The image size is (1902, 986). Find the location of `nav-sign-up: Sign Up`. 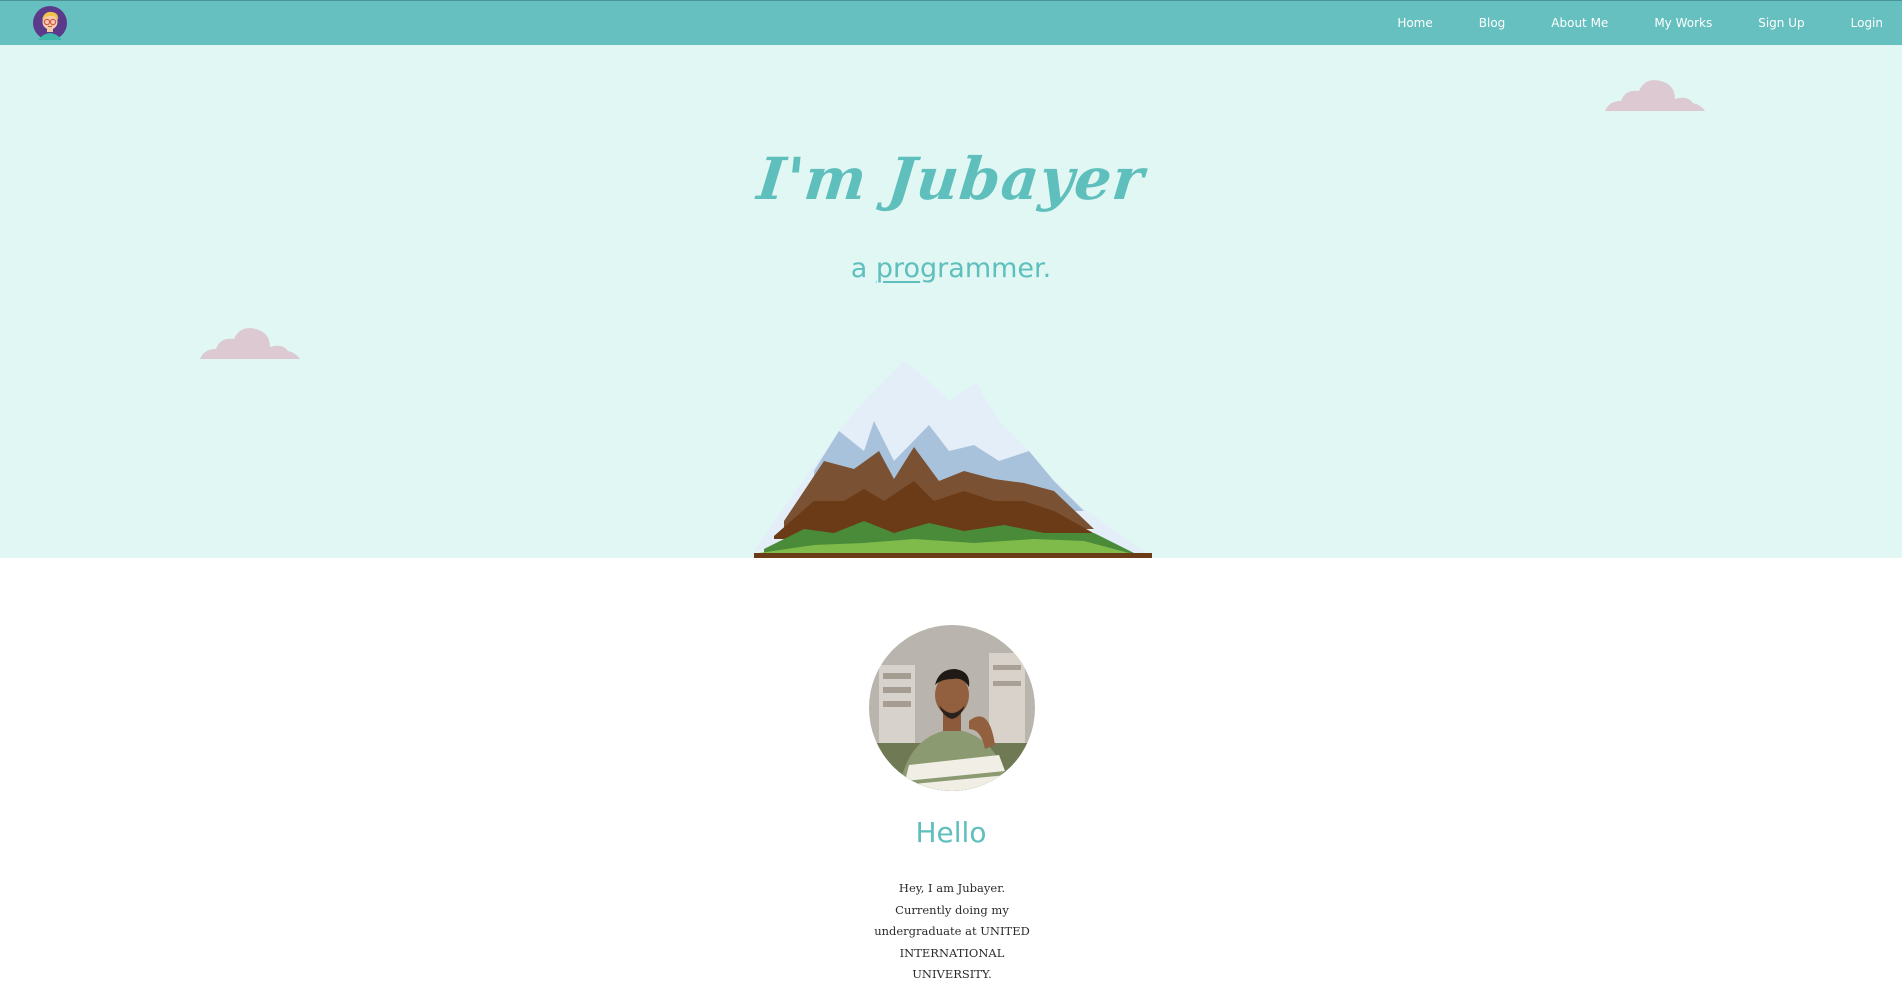

nav-sign-up: Sign Up is located at coordinates (1781, 23).